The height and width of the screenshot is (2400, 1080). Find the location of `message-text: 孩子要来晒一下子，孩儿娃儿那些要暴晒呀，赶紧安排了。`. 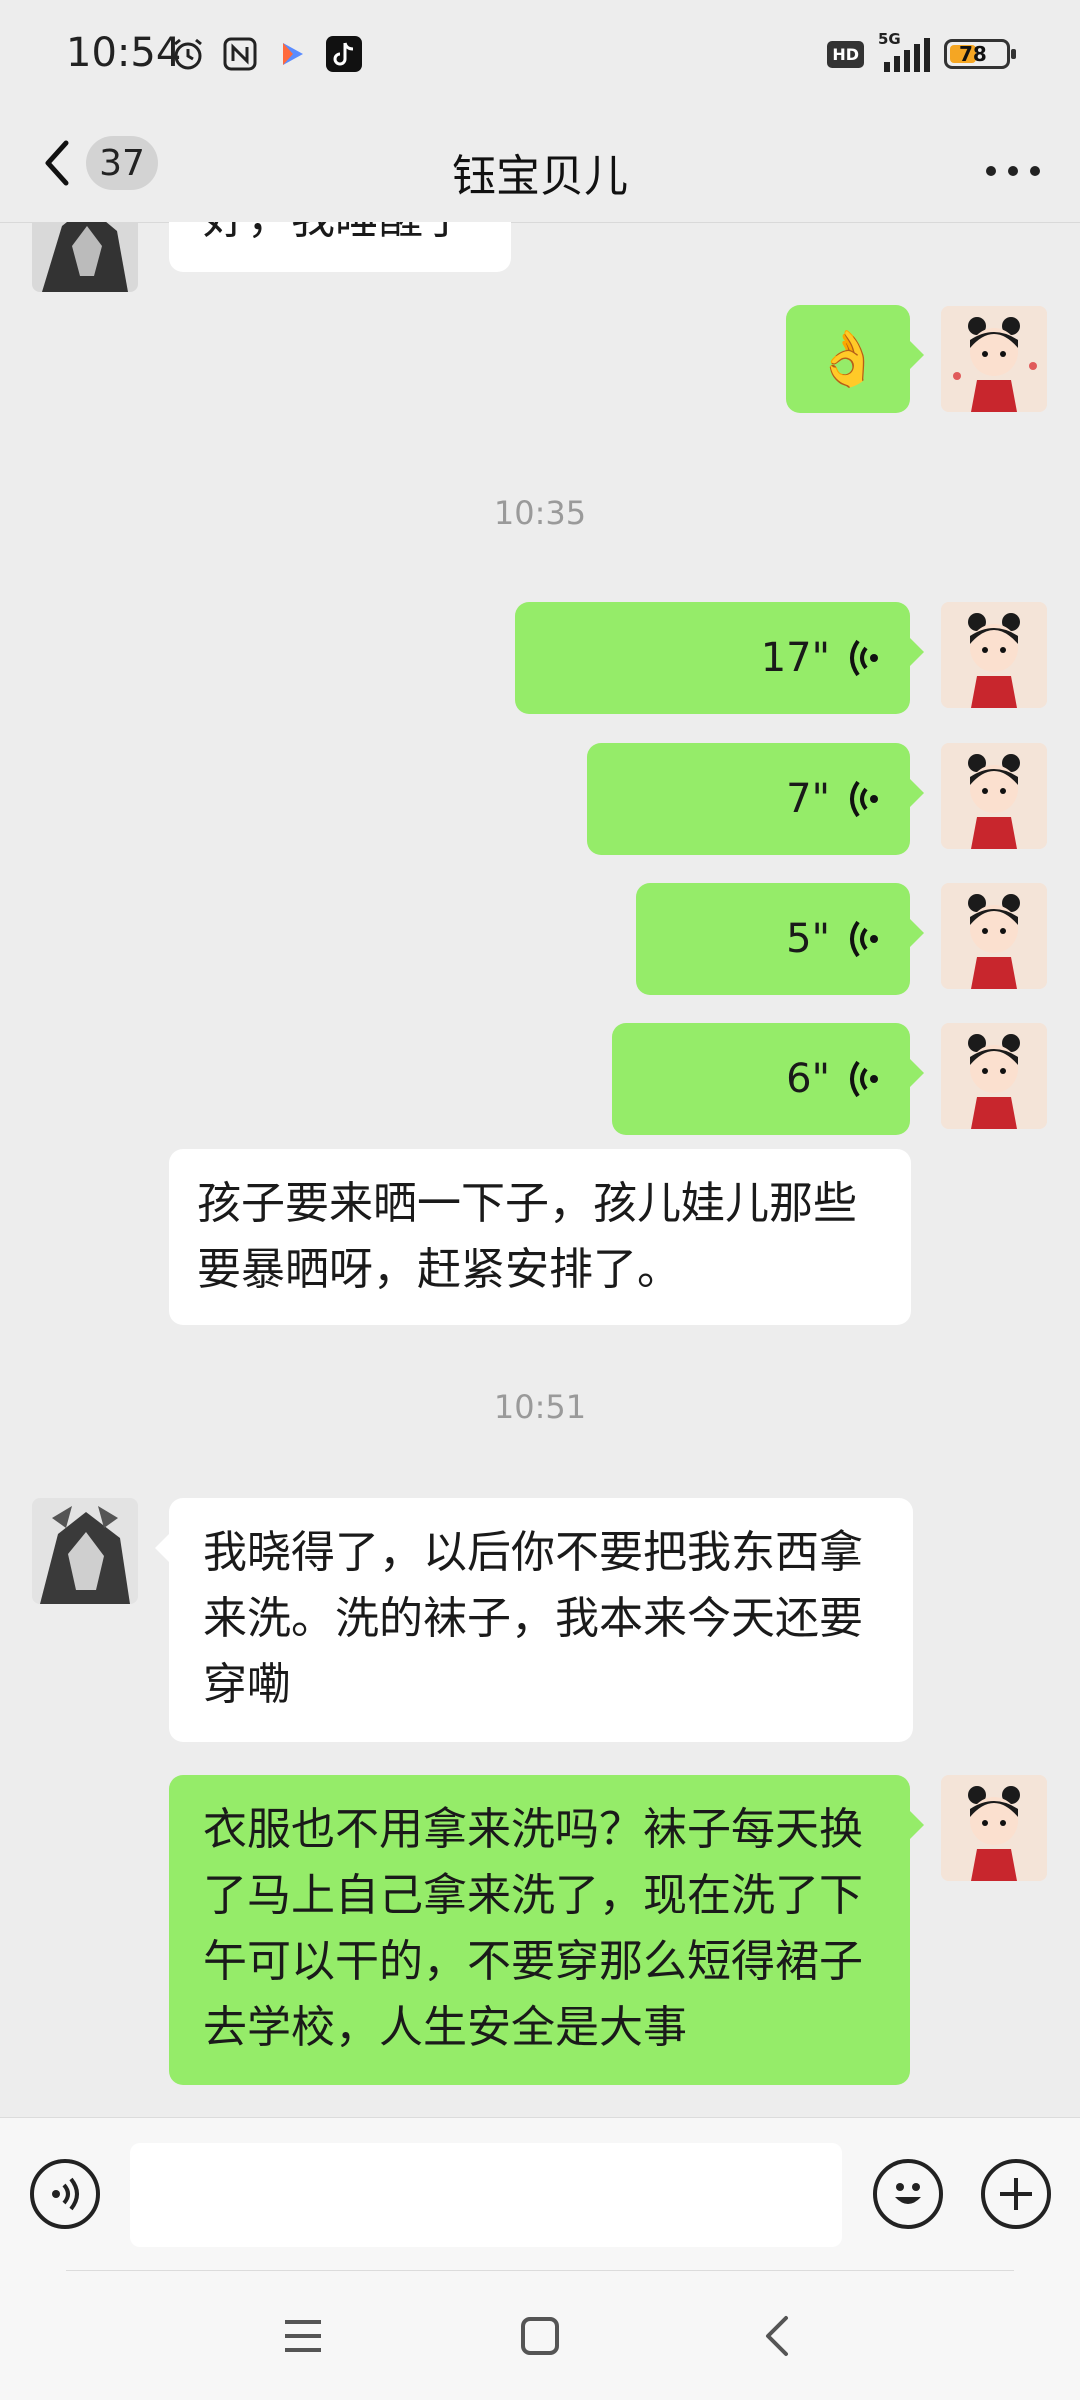

message-text: 孩子要来晒一下子，孩儿娃儿那些要暴晒呀，赶紧安排了。 is located at coordinates (527, 1236).